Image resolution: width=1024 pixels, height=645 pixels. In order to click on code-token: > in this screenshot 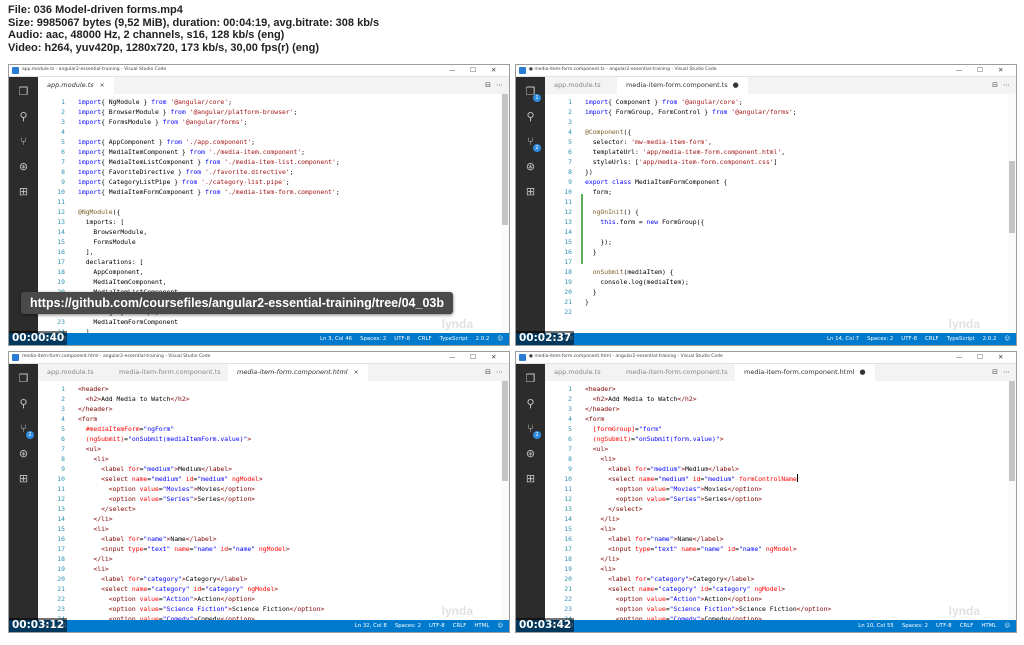, I will do `click(794, 549)`.